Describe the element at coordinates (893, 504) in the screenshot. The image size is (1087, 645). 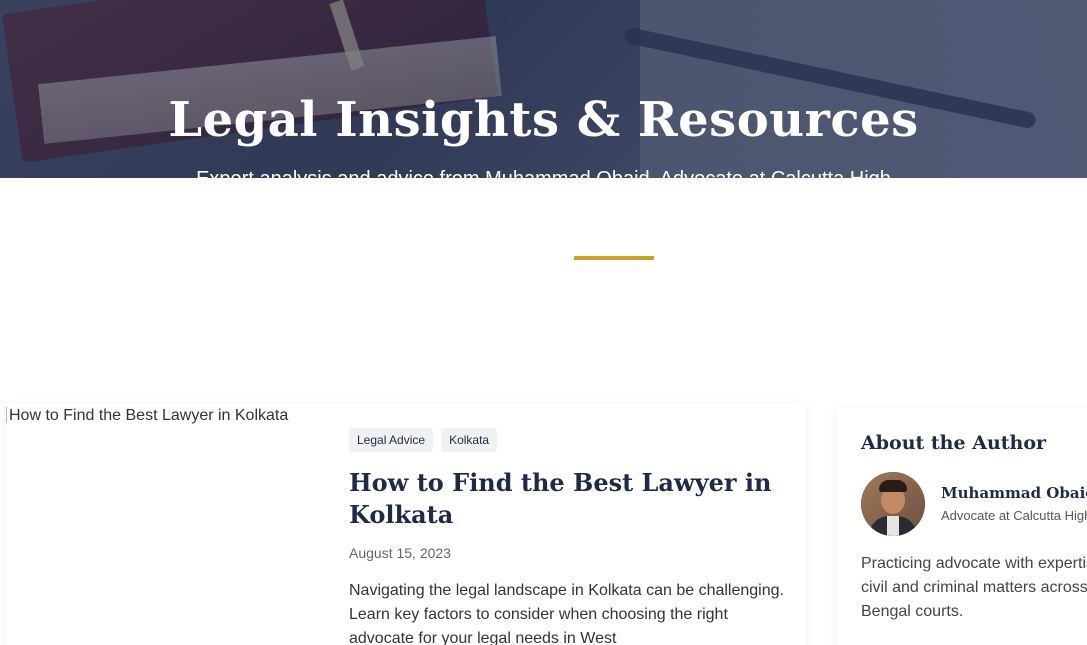
I see `author-avatar` at that location.